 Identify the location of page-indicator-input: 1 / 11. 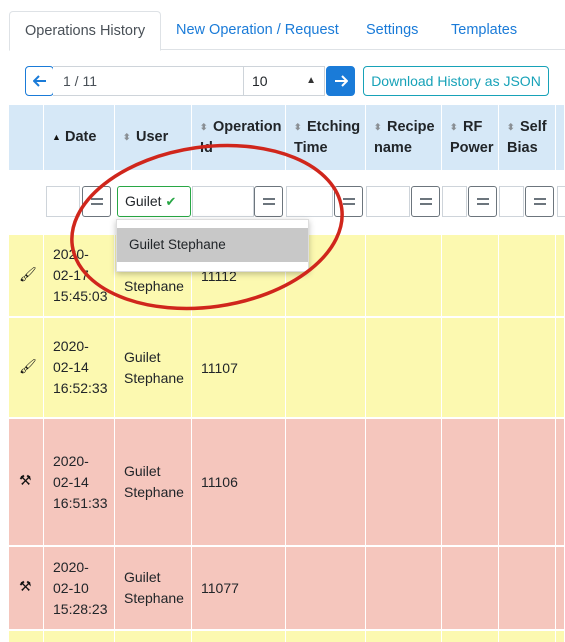
(149, 81).